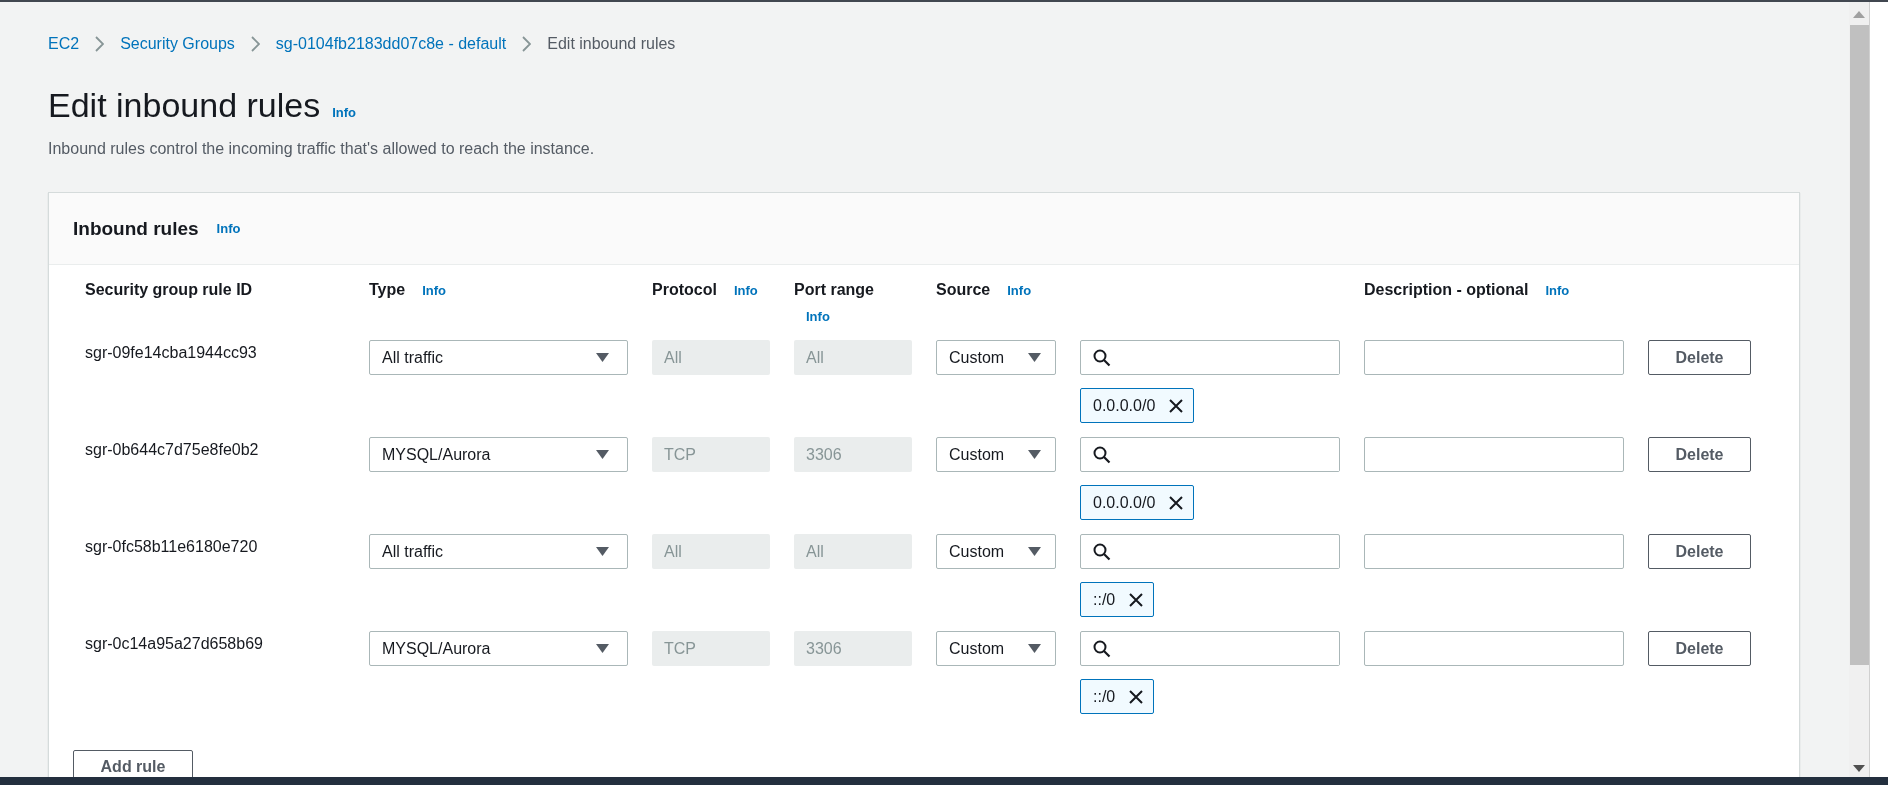  What do you see at coordinates (184, 105) in the screenshot?
I see `page-title: Edit inbound rules` at bounding box center [184, 105].